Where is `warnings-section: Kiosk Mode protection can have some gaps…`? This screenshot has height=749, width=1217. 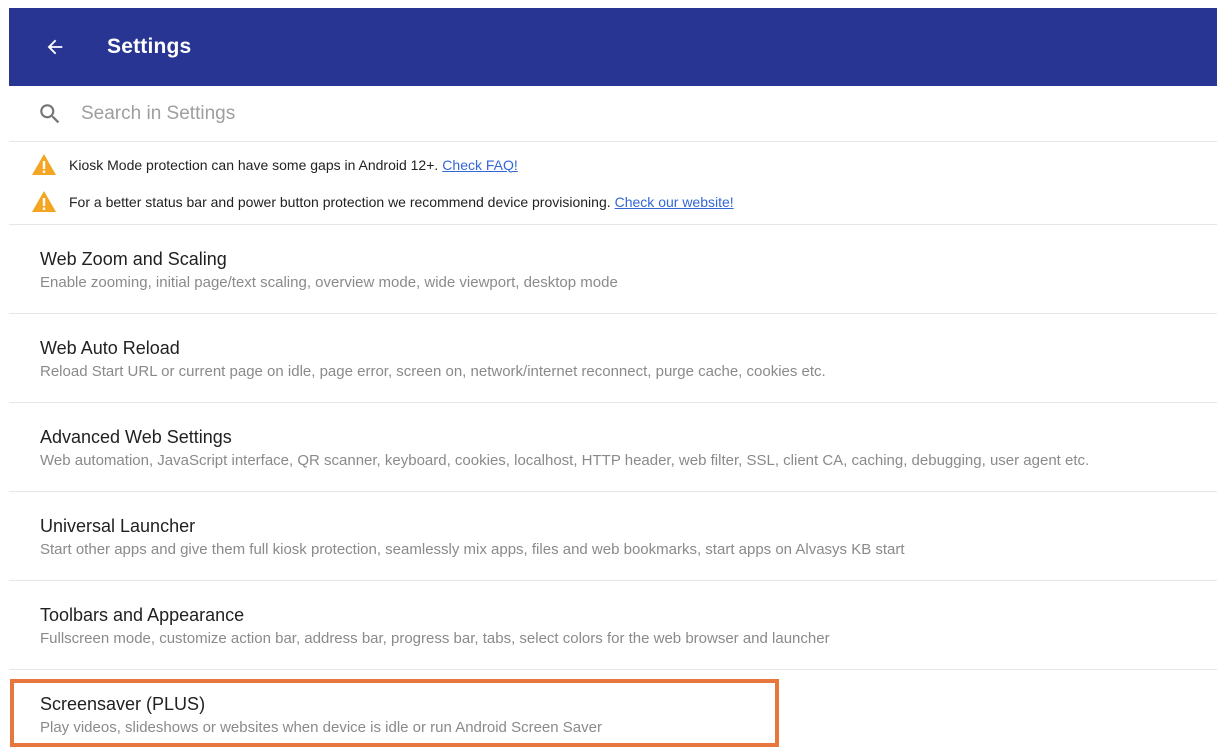
warnings-section: Kiosk Mode protection can have some gaps… is located at coordinates (613, 183).